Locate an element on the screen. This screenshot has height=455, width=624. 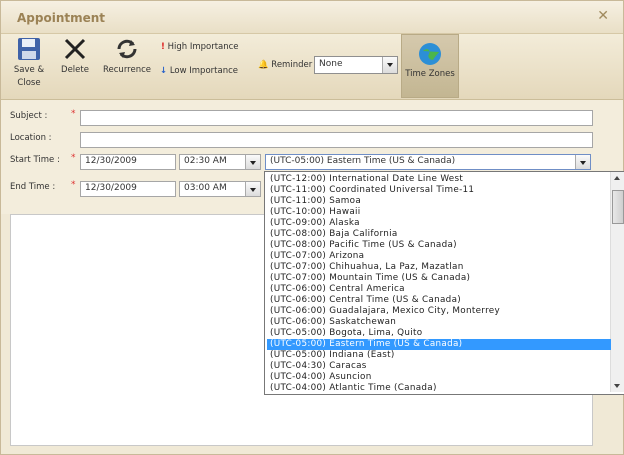
reminder-value: None is located at coordinates (331, 64).